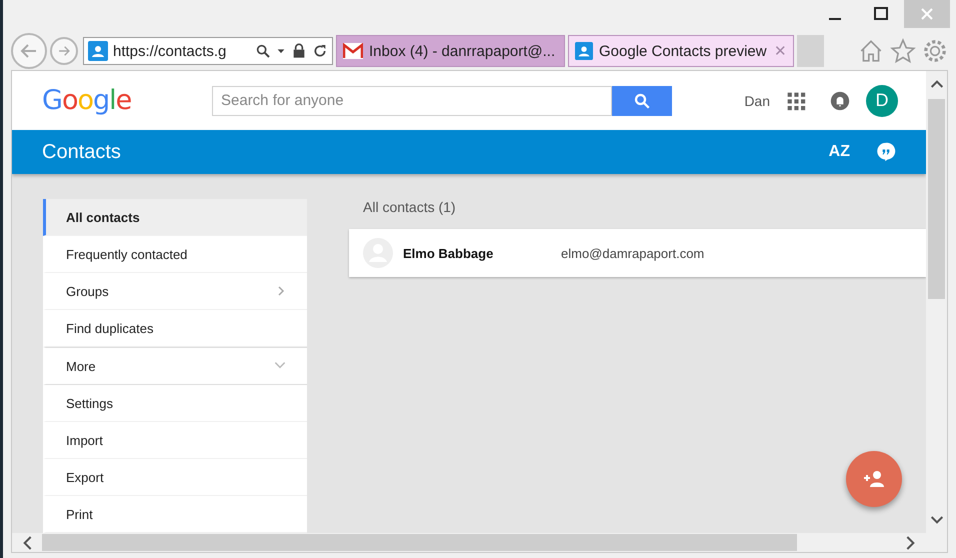 This screenshot has height=558, width=956. What do you see at coordinates (299, 51) in the screenshot?
I see `lock-icon` at bounding box center [299, 51].